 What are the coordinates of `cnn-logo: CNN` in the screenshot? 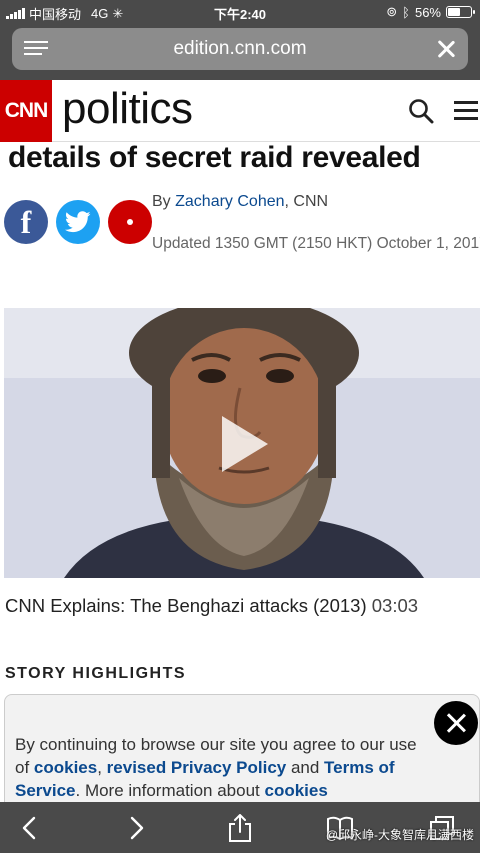 It's located at (26, 111).